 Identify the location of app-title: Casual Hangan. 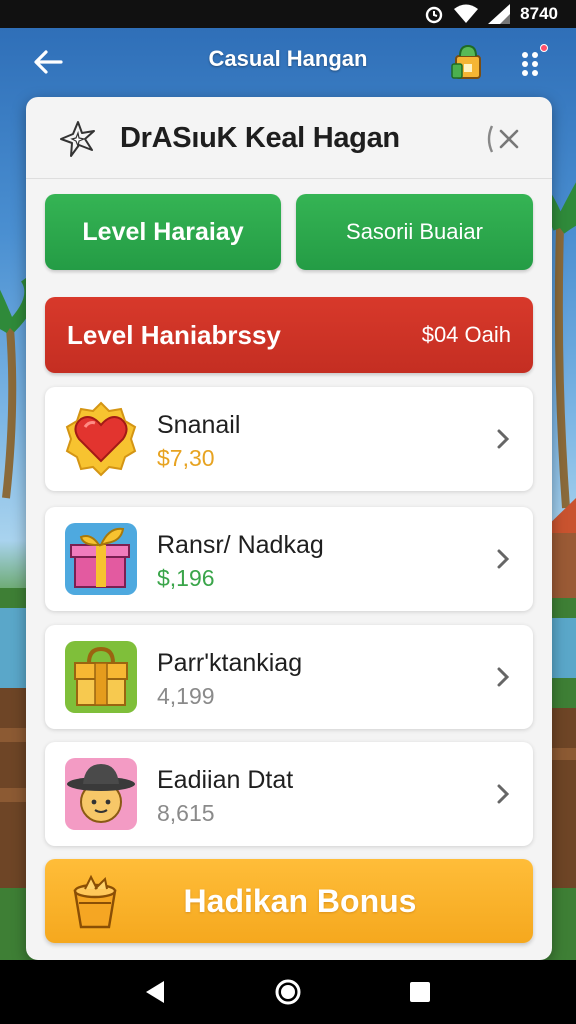
(288, 58).